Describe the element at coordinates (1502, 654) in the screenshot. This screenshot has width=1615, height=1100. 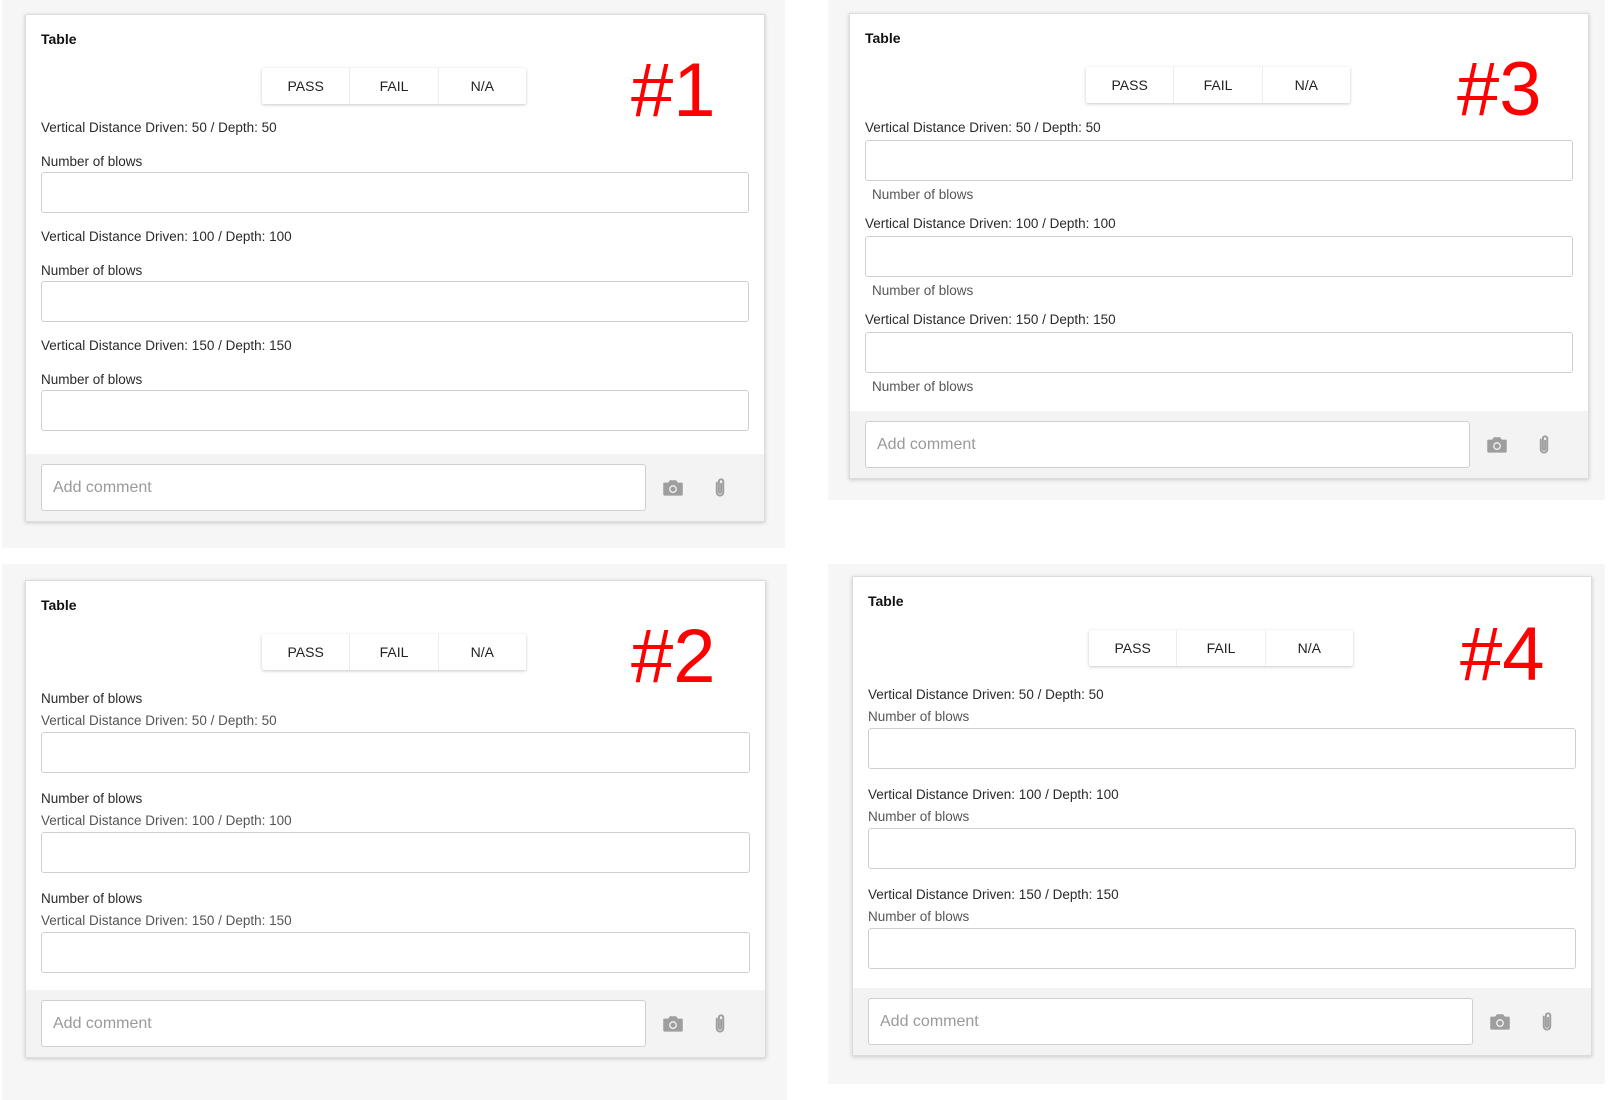
I see `variant-badge: #4` at that location.